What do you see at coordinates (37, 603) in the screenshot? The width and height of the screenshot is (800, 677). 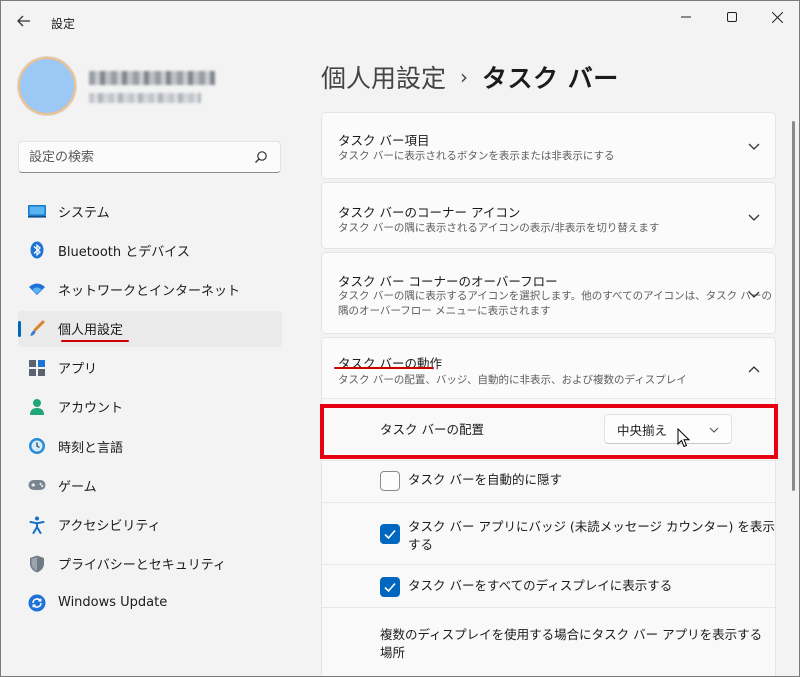 I see `windows-update-icon` at bounding box center [37, 603].